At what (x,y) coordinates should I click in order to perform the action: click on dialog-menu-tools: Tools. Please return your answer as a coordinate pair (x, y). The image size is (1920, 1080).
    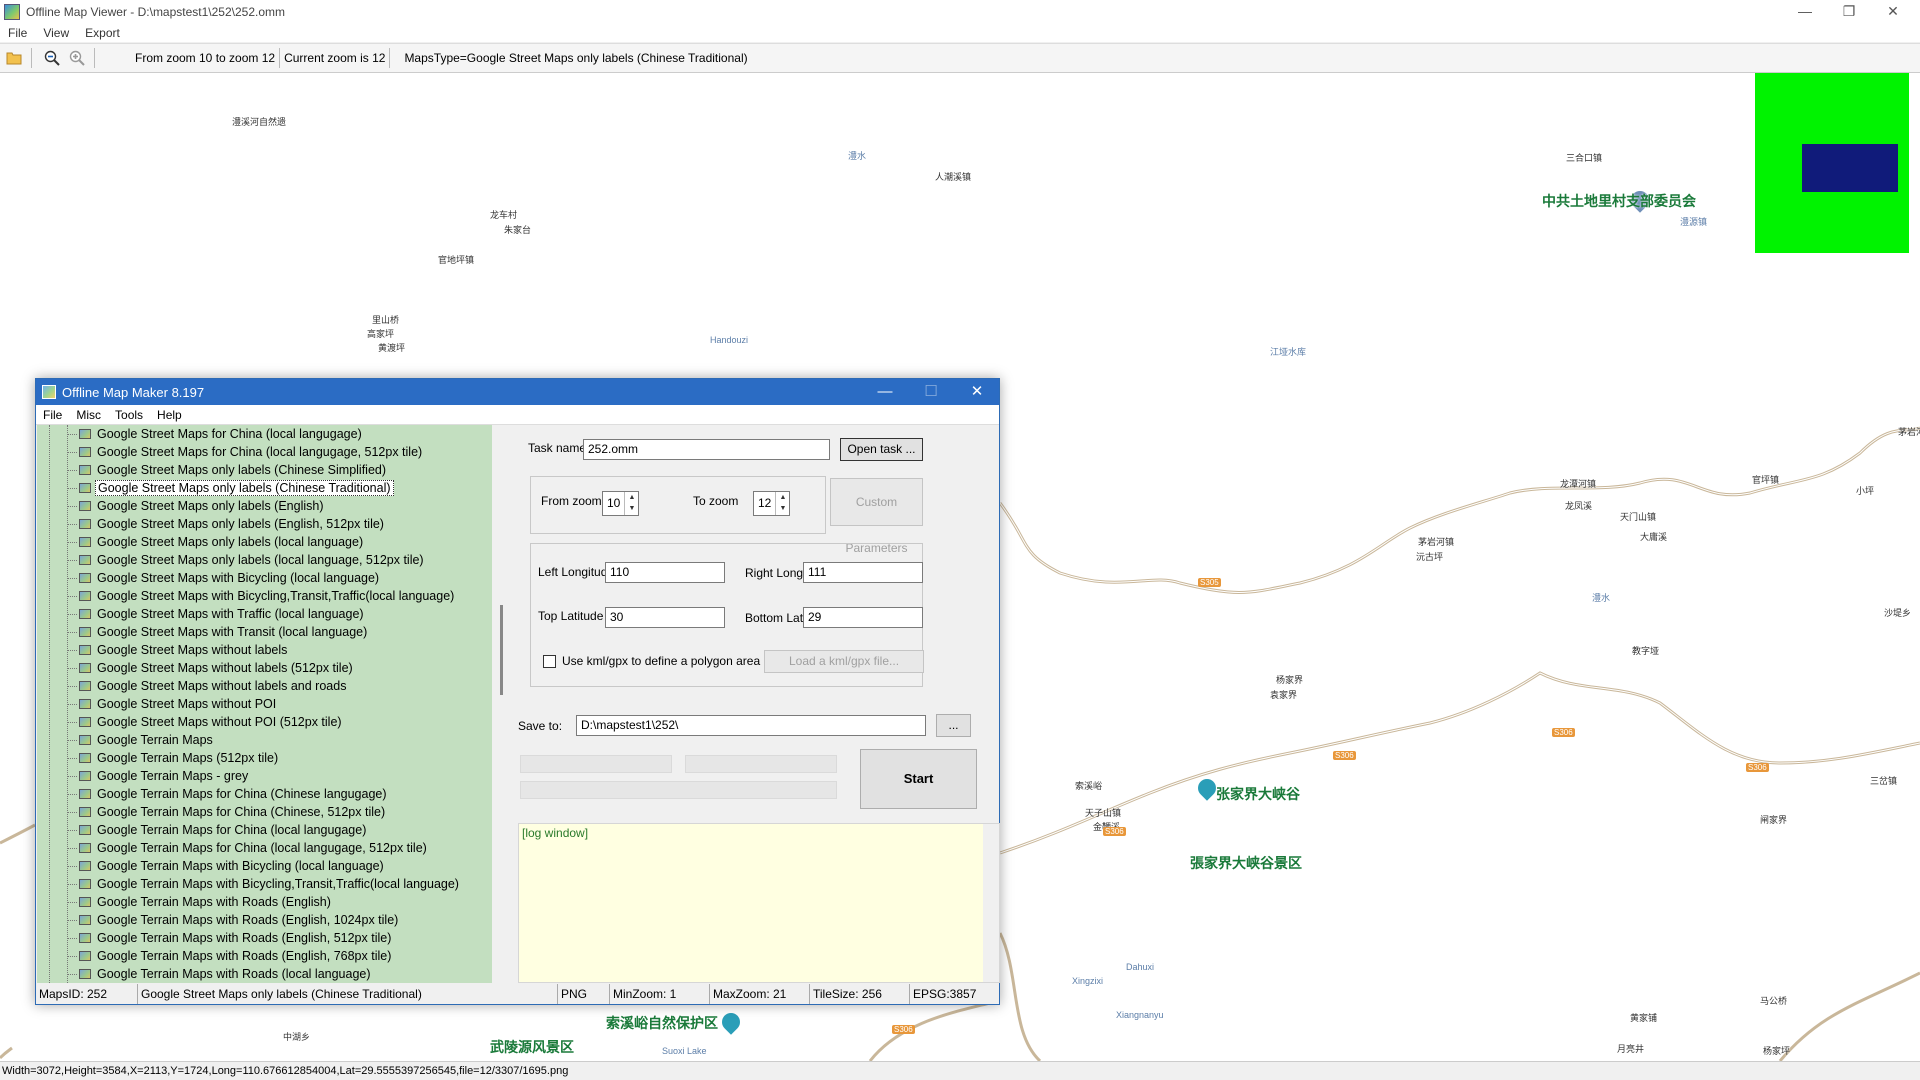
    Looking at the image, I should click on (129, 415).